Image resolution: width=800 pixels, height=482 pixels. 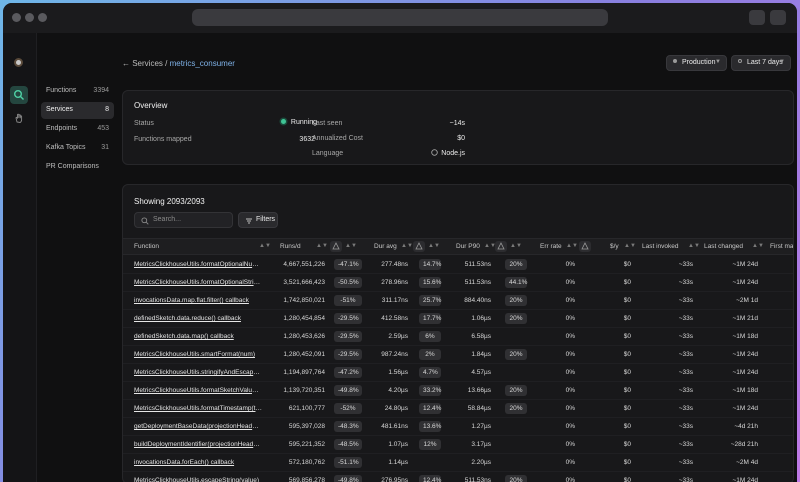 I want to click on filters-button: Filters, so click(x=258, y=220).